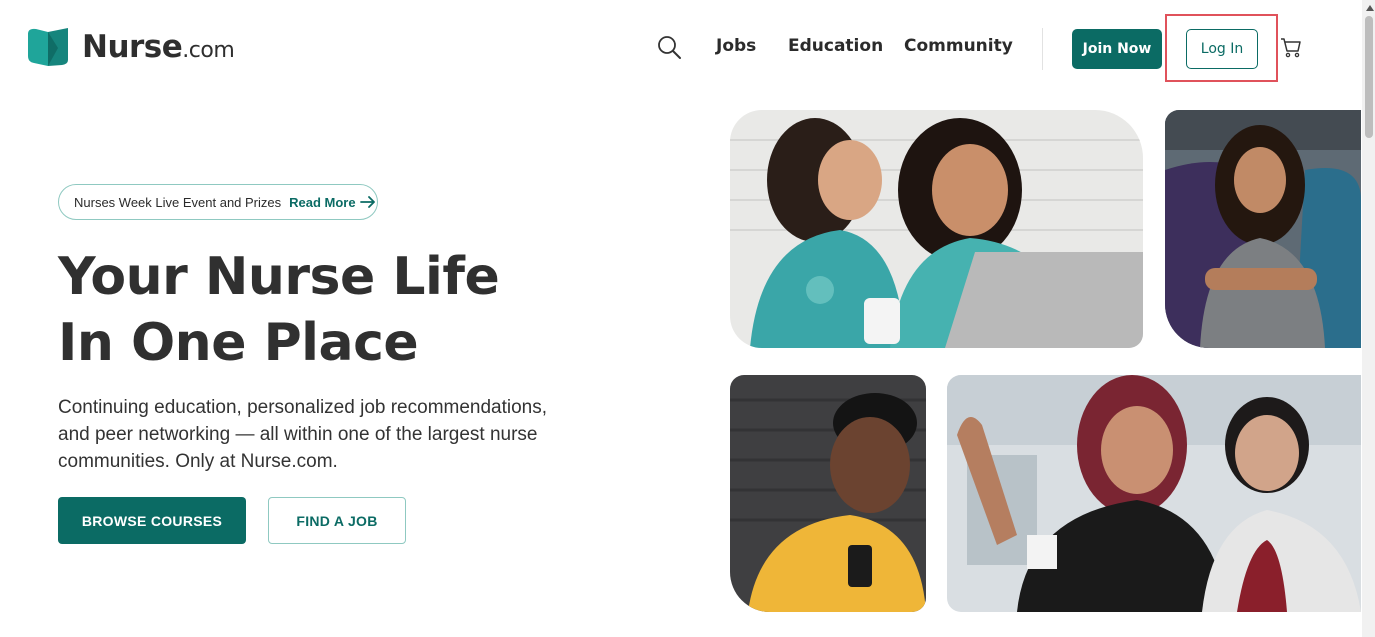 The height and width of the screenshot is (637, 1375). What do you see at coordinates (1222, 49) in the screenshot?
I see `log-in-button: Log In` at bounding box center [1222, 49].